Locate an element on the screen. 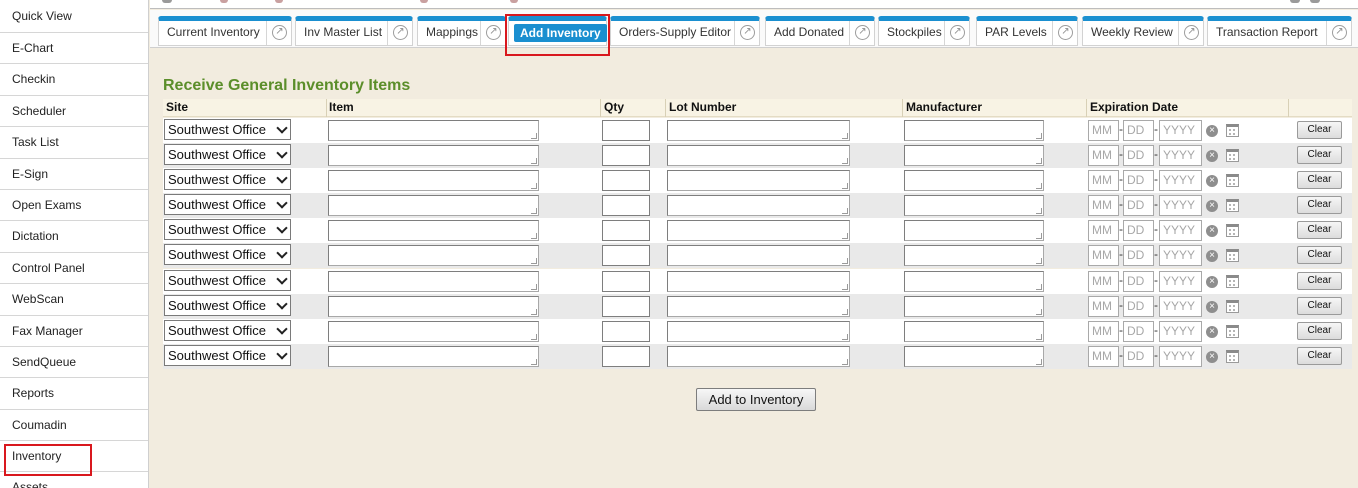 The width and height of the screenshot is (1358, 488). sidebar-item-scheduler: Scheduler is located at coordinates (74, 112).